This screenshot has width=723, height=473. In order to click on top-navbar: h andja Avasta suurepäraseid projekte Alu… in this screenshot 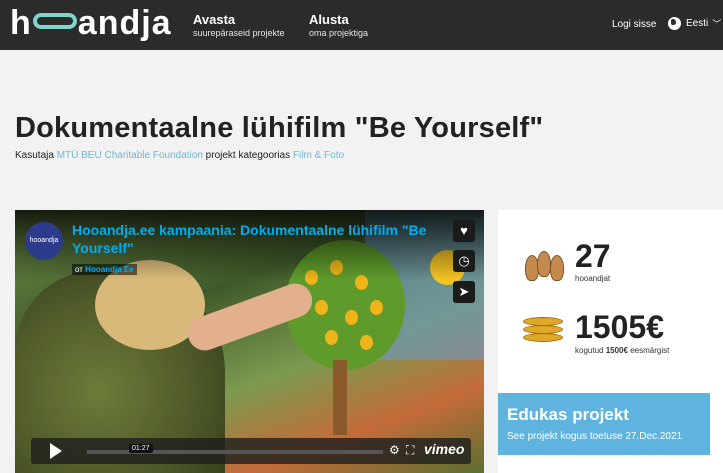, I will do `click(361, 25)`.